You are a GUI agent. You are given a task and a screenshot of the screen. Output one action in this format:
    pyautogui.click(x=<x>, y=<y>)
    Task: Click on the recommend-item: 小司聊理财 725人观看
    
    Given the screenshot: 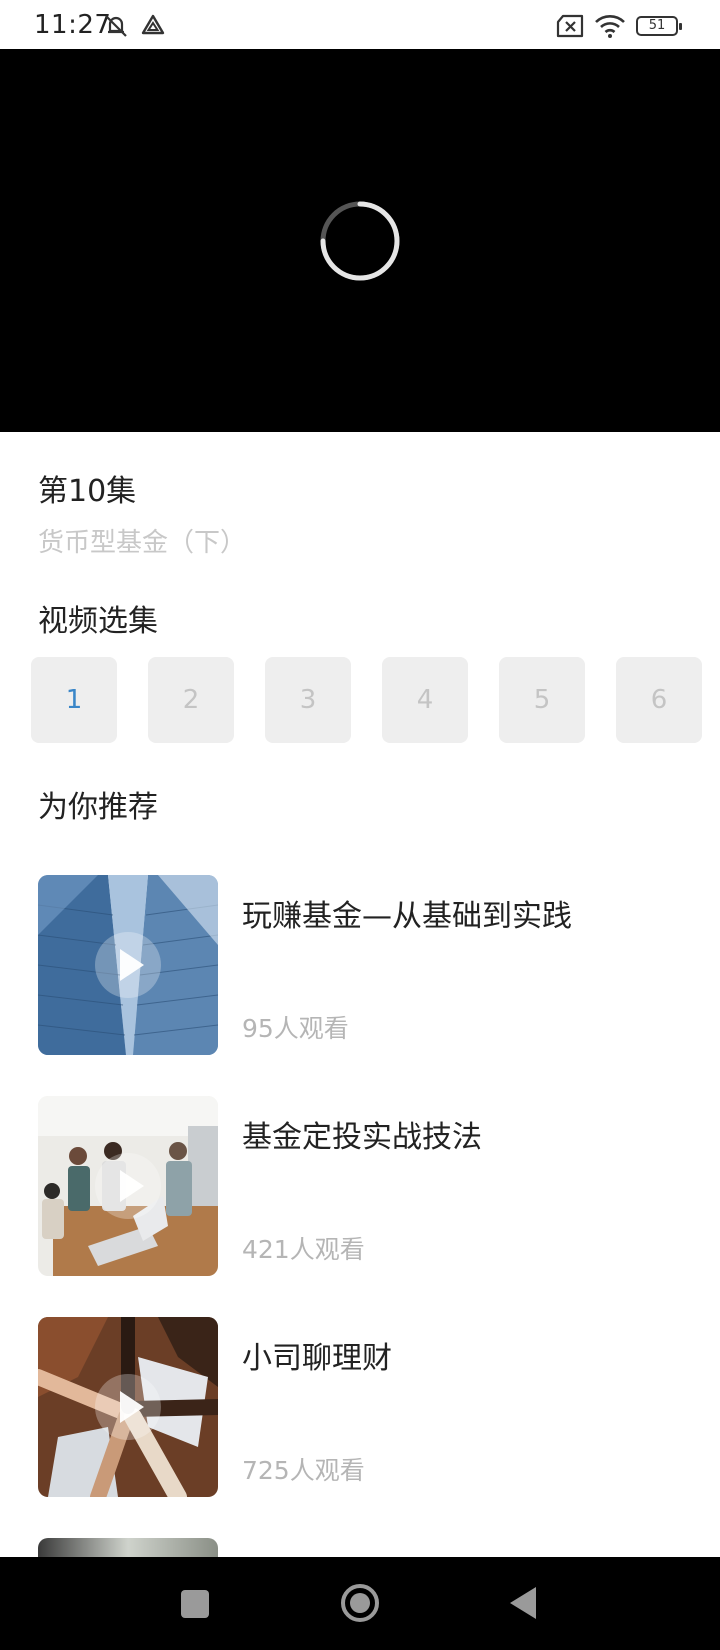 What is the action you would take?
    pyautogui.click(x=368, y=1407)
    